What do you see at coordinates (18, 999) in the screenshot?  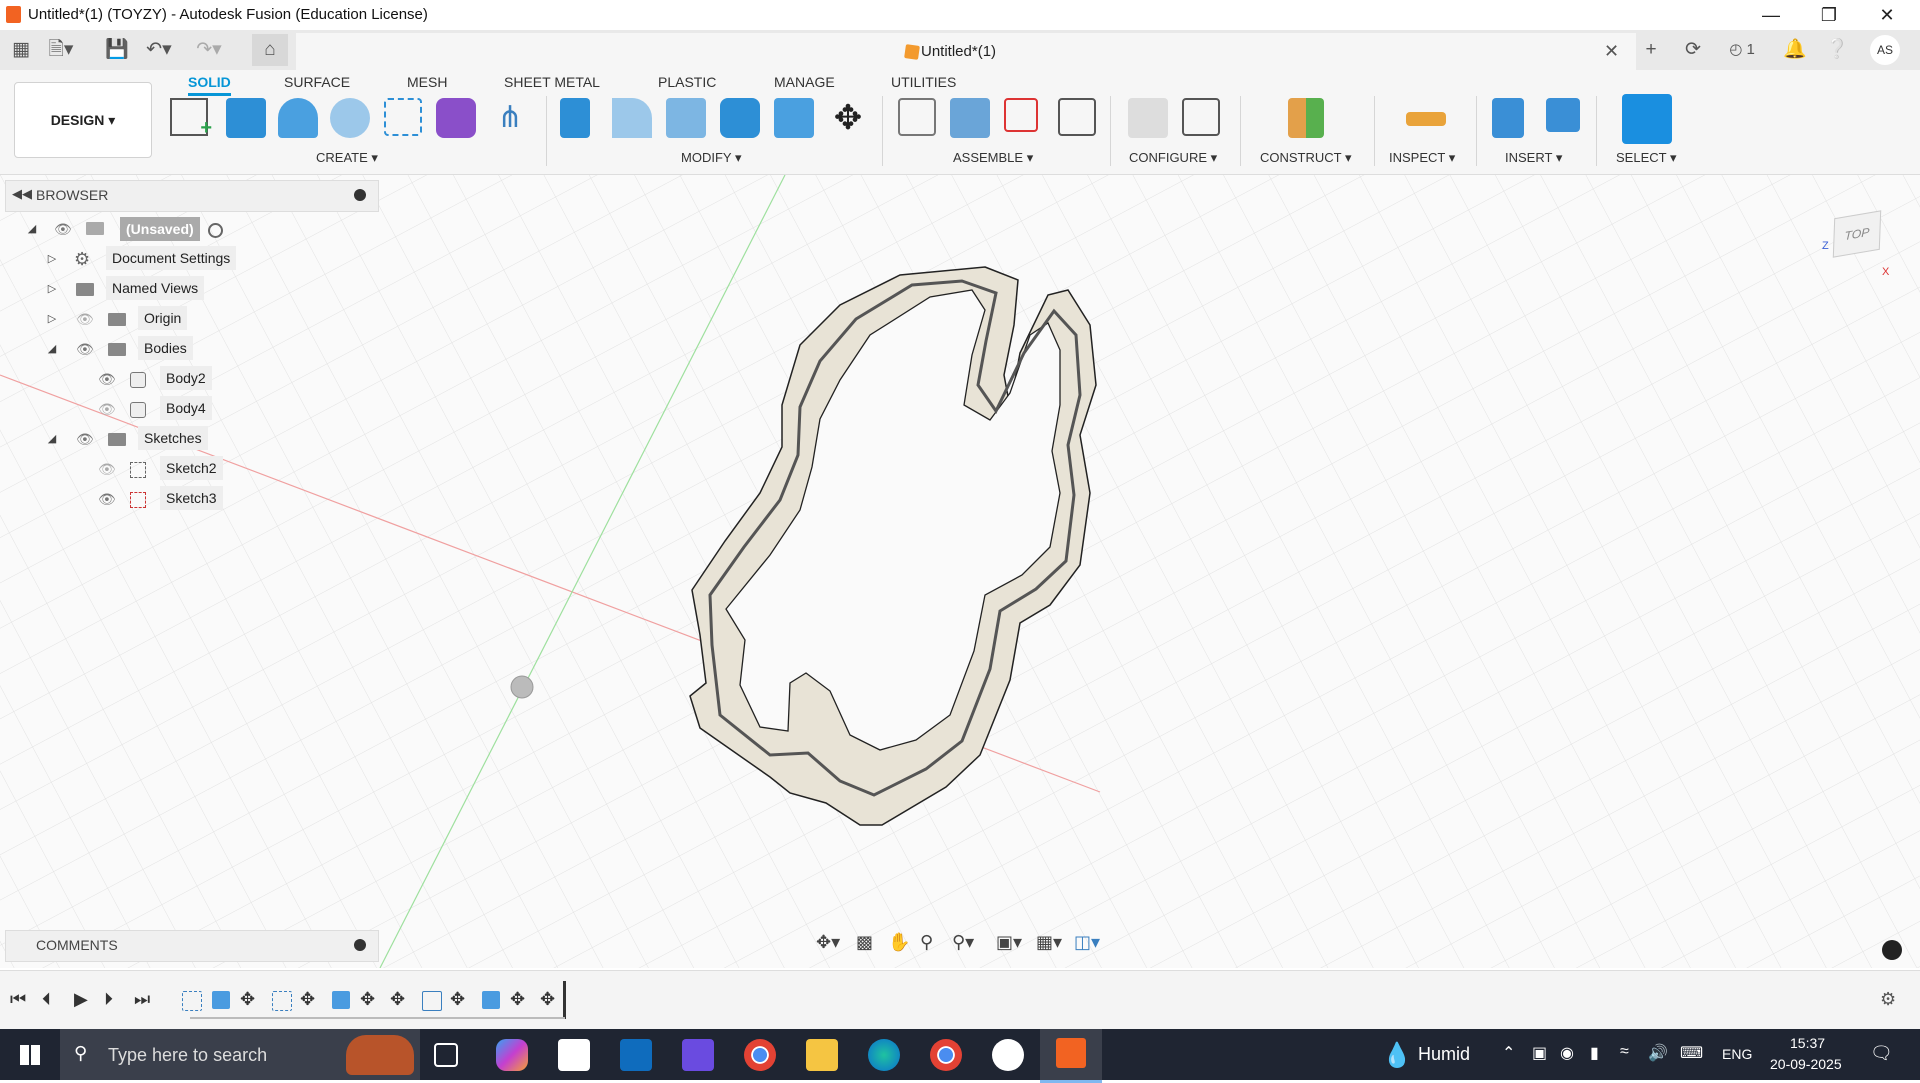 I see `go-to-start-icon: ⏮` at bounding box center [18, 999].